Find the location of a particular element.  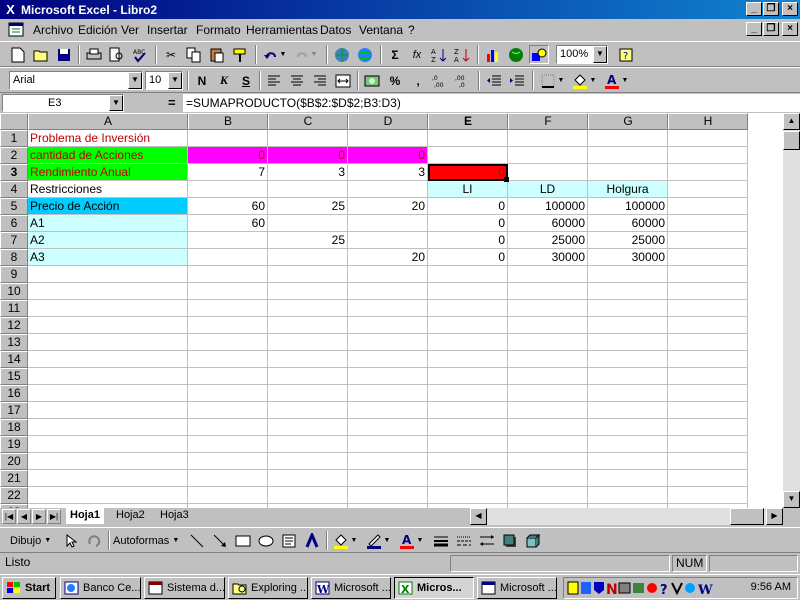

scroll-down-icon: ▼ is located at coordinates (791, 499).